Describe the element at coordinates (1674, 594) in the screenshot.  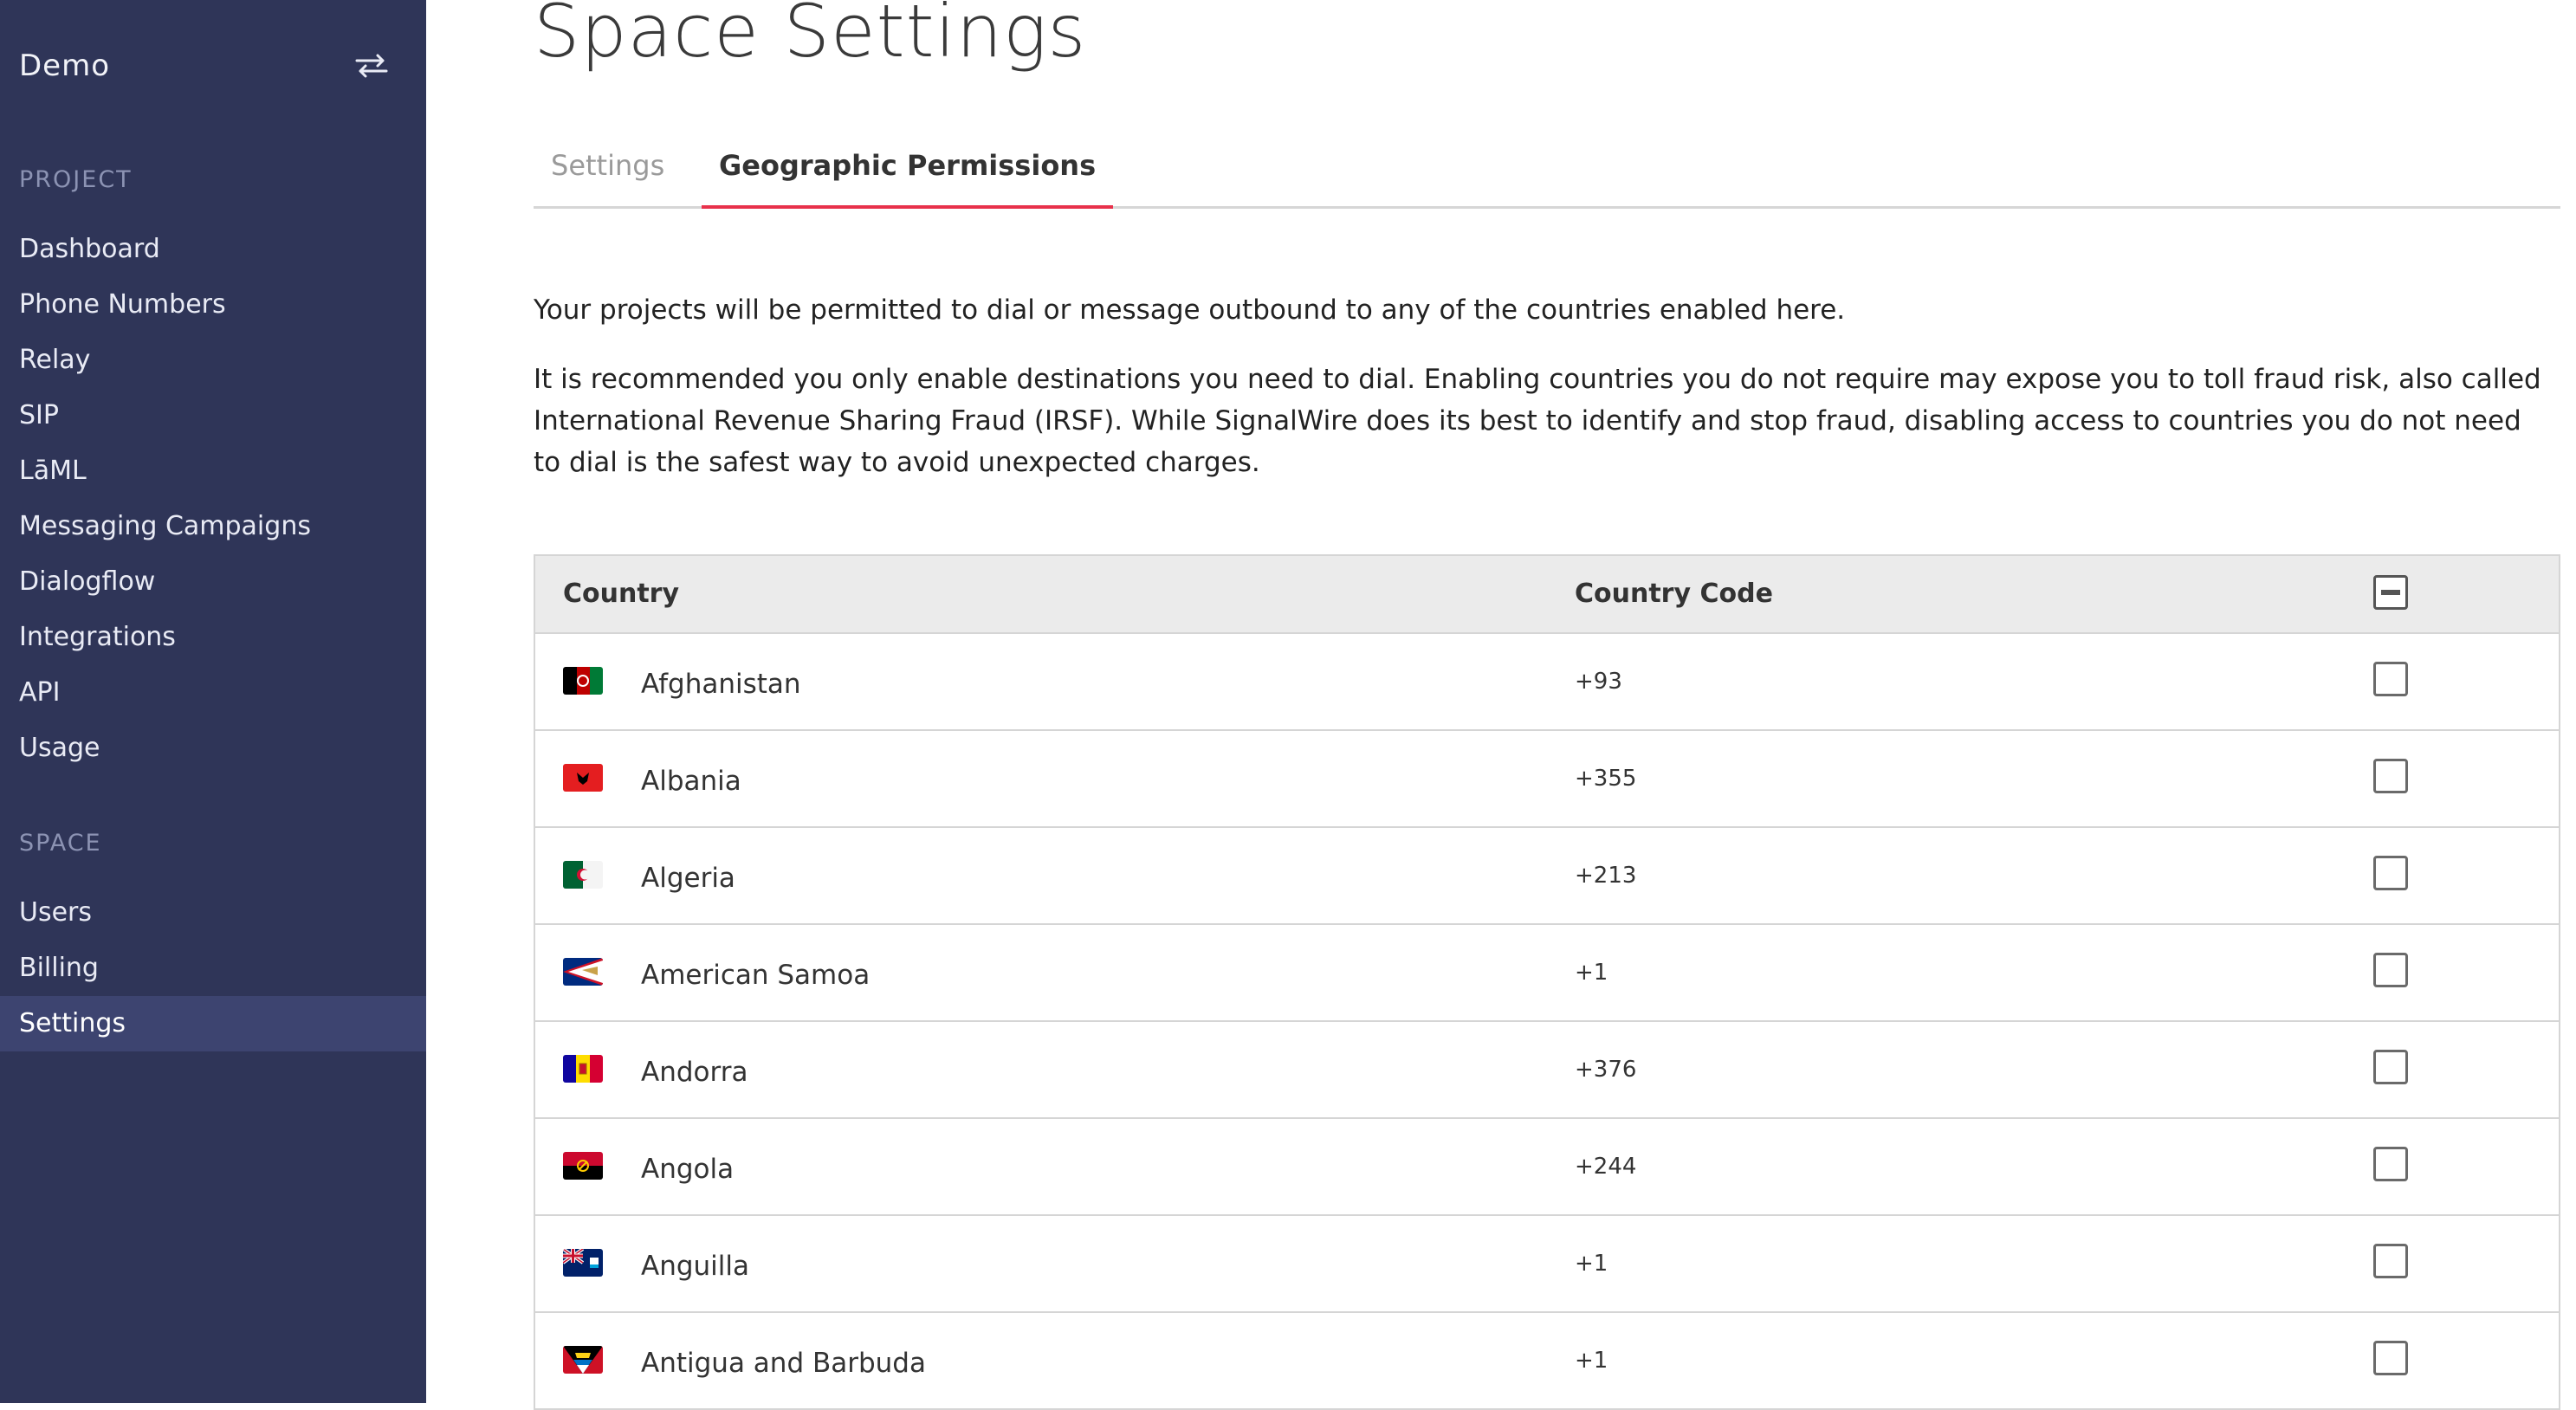
I see `column-header-country-code: Country Code` at that location.